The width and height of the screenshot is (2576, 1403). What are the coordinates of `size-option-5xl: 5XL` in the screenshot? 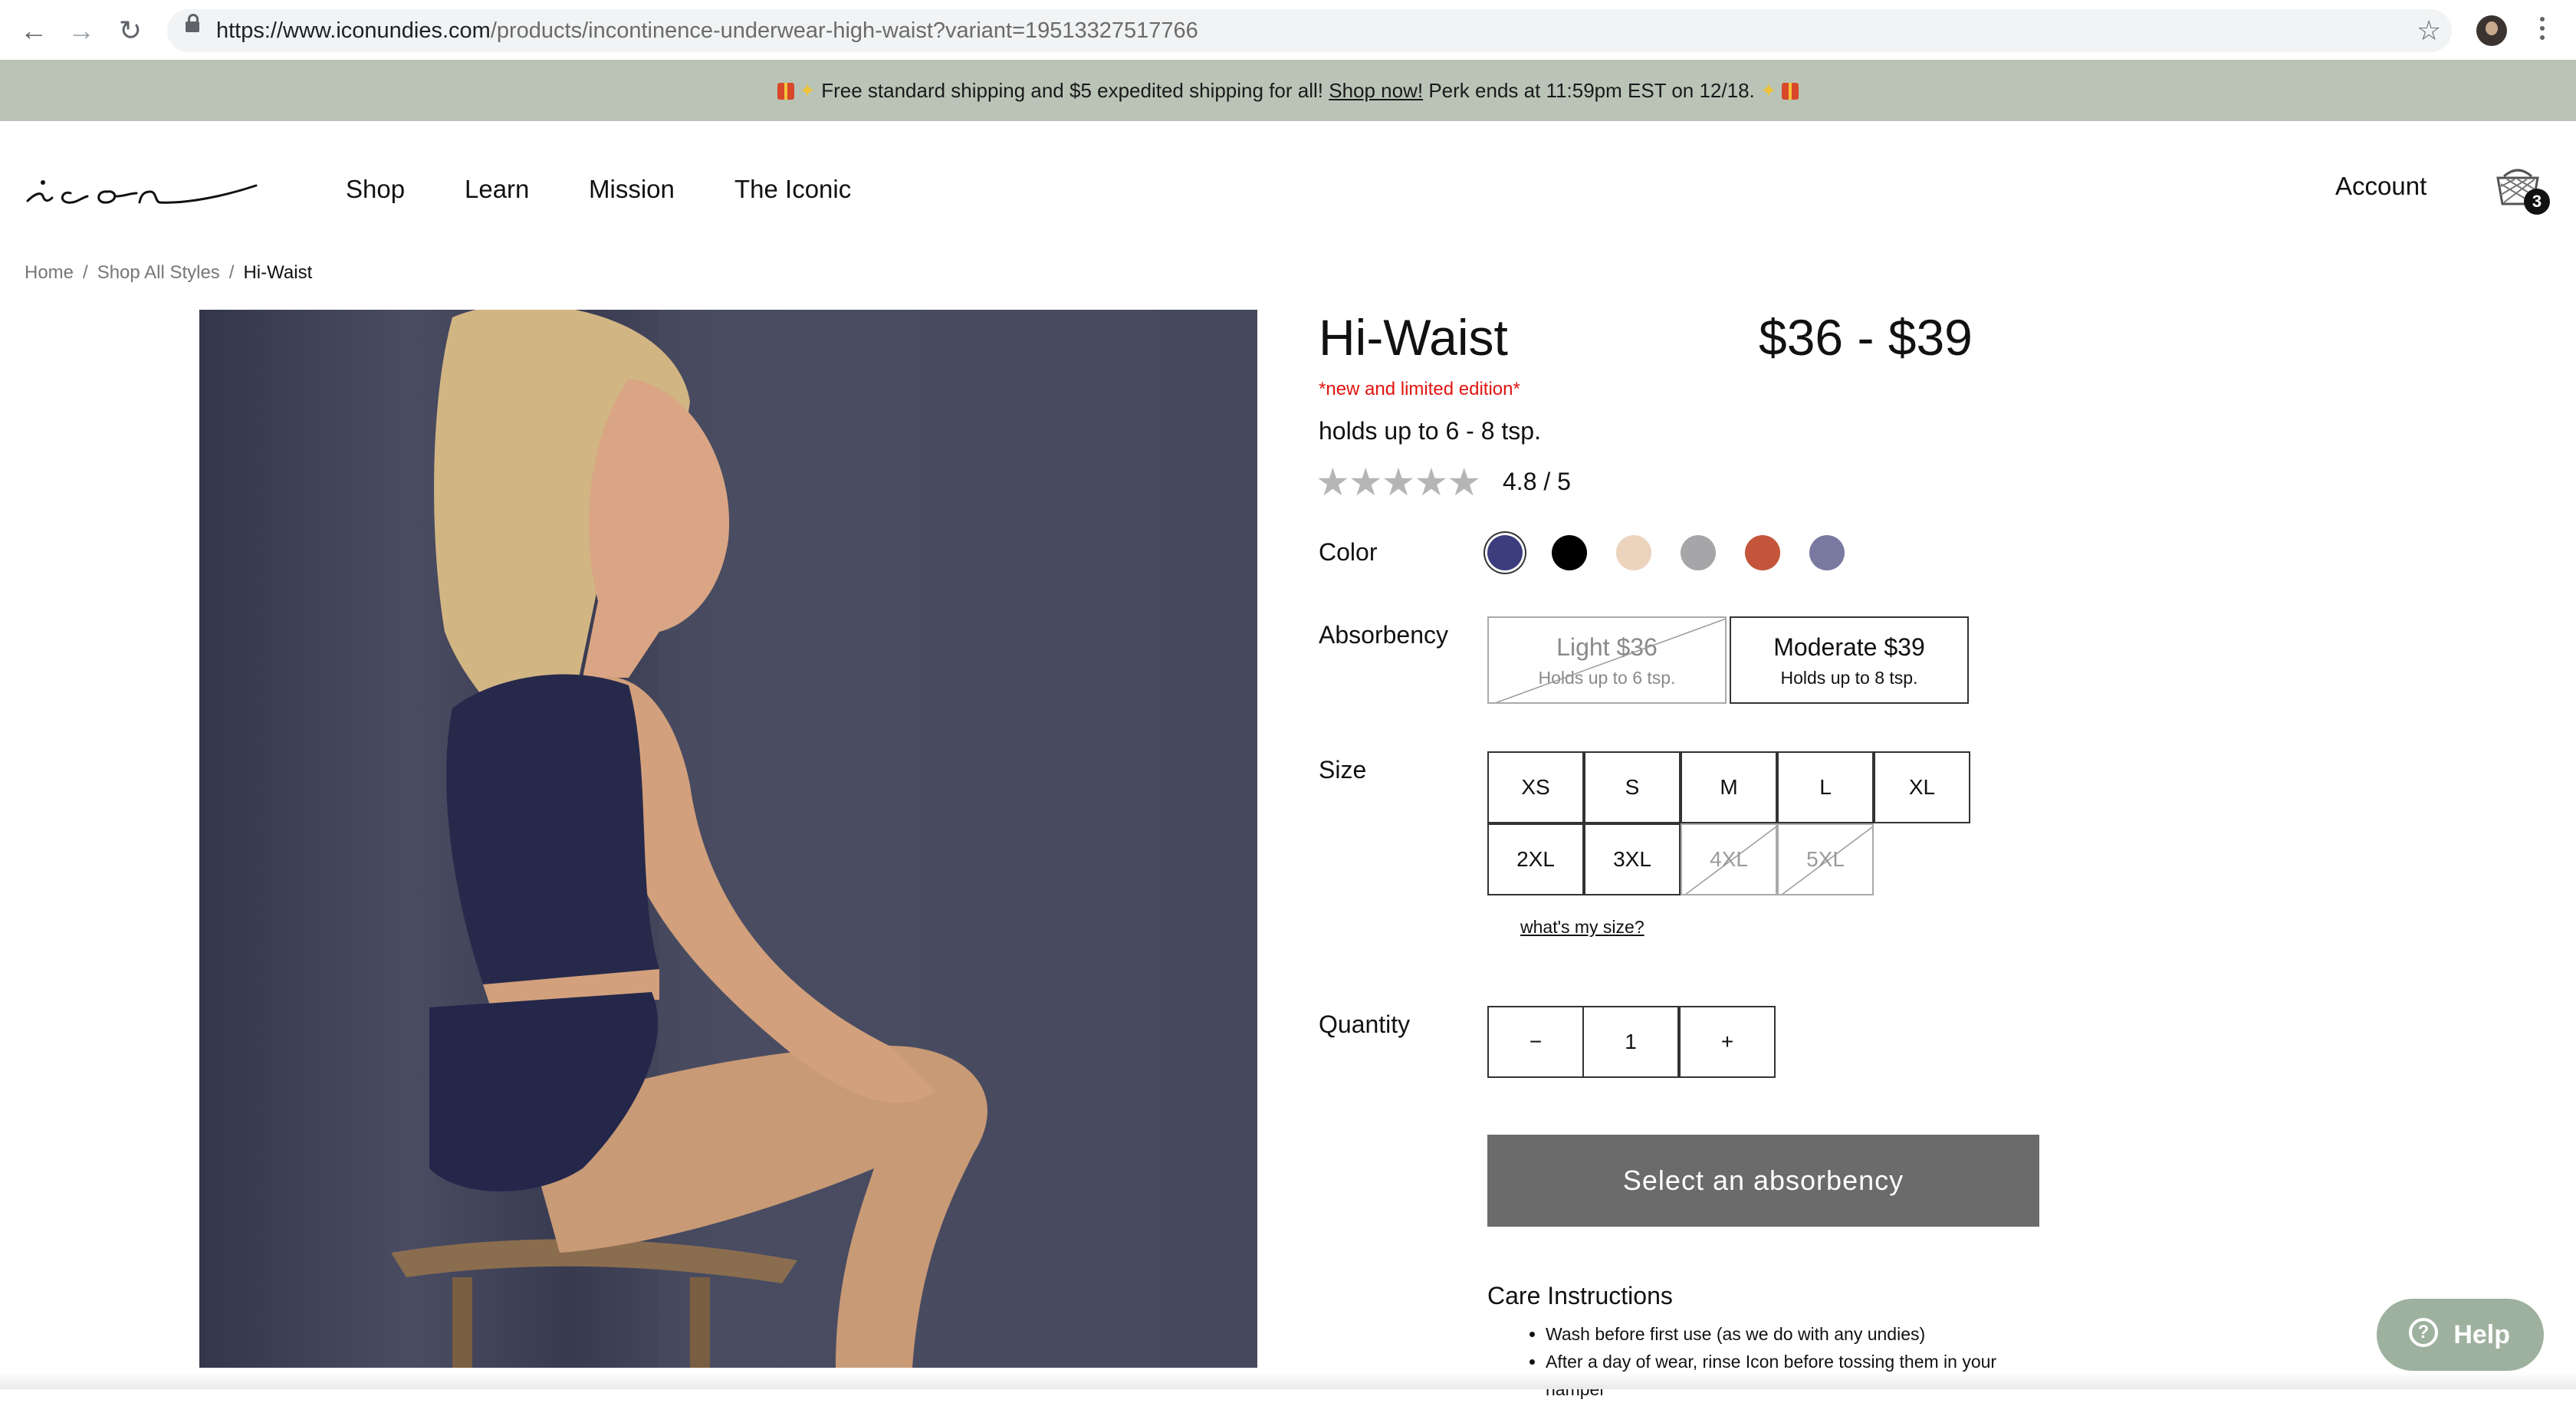 It's located at (1825, 859).